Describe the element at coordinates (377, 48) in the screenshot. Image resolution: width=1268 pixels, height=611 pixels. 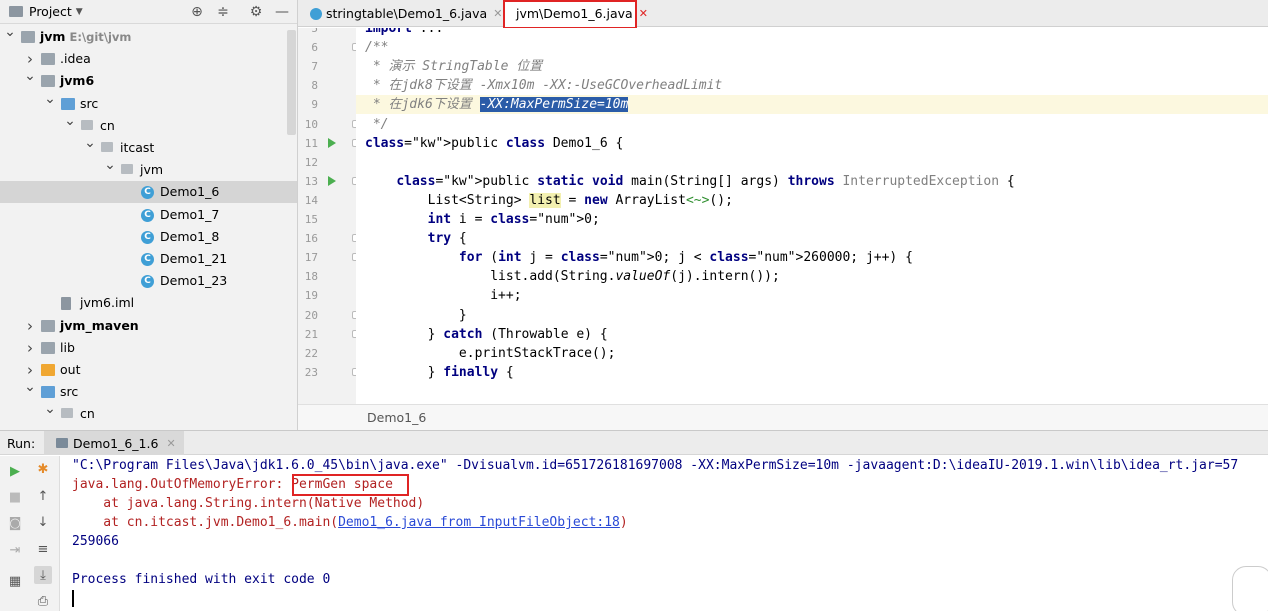
I see `code-line: /**` at that location.